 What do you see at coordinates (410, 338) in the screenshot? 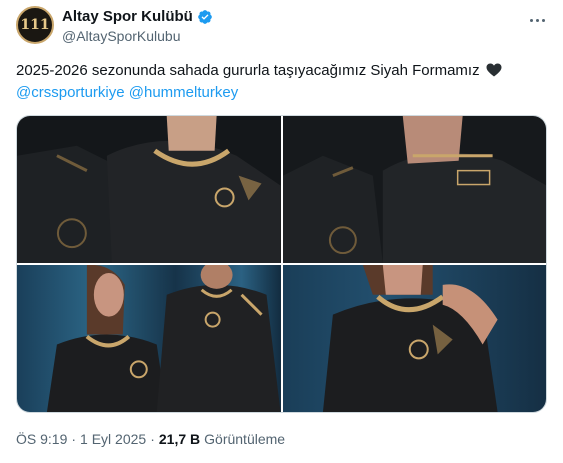
I see `photo-4-illustration` at bounding box center [410, 338].